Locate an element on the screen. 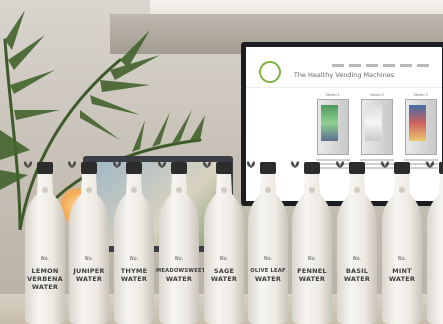 The width and height of the screenshot is (443, 324). water-bottle: No. THYME WATER is located at coordinates (134, 242).